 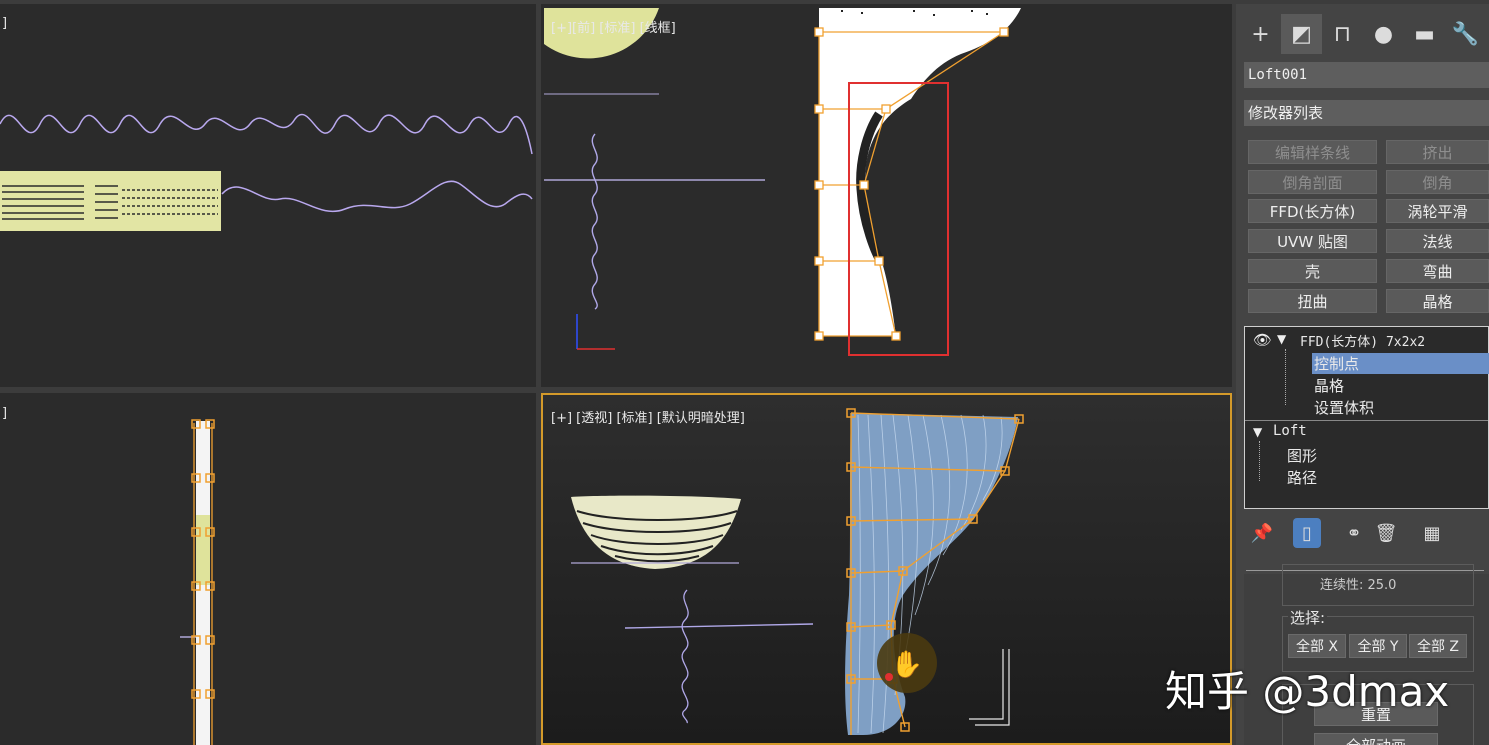 What do you see at coordinates (1437, 271) in the screenshot?
I see `modifier-button-bend: 弯曲` at bounding box center [1437, 271].